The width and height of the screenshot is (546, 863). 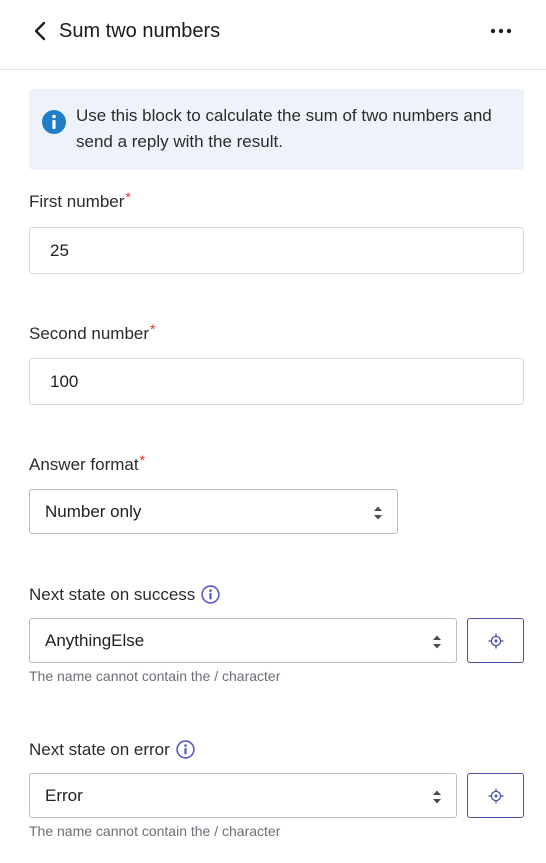 I want to click on next-state-success-select: AnythingElse, so click(x=243, y=640).